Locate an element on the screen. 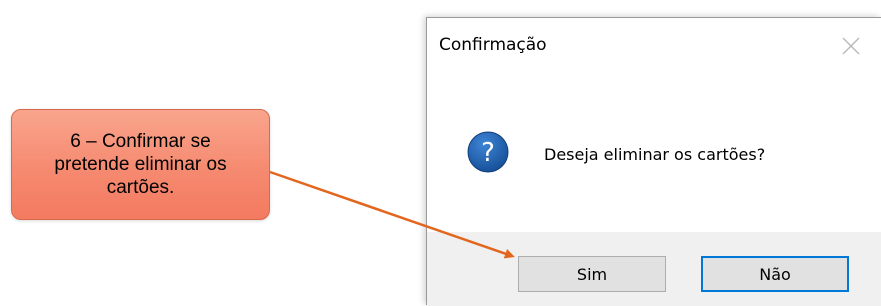 Image resolution: width=881 pixels, height=306 pixels. no-button: Não is located at coordinates (775, 274).